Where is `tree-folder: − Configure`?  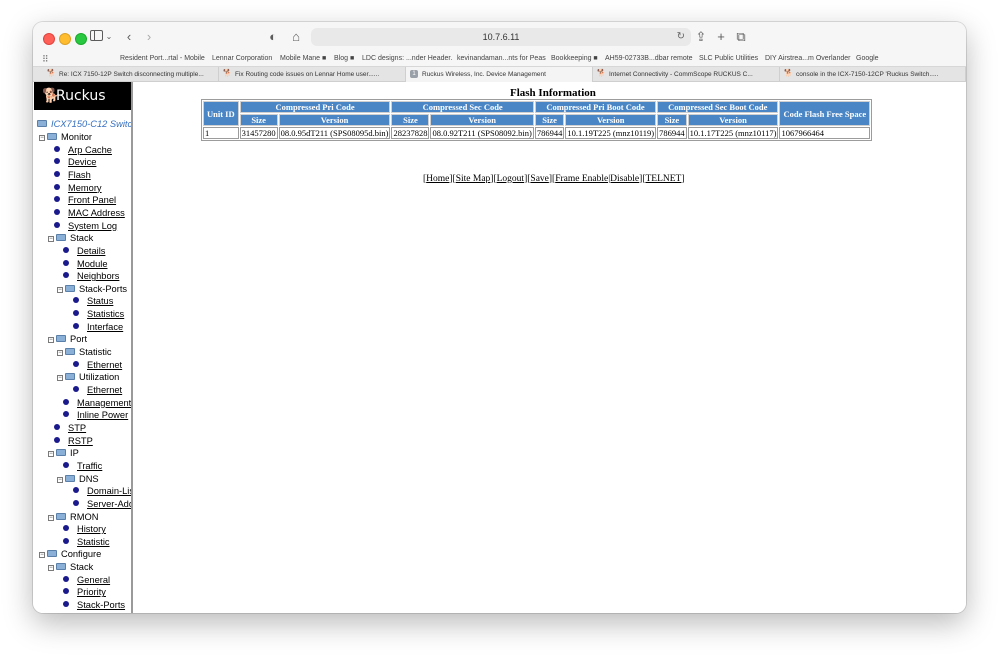
tree-folder: − Configure is located at coordinates (70, 554).